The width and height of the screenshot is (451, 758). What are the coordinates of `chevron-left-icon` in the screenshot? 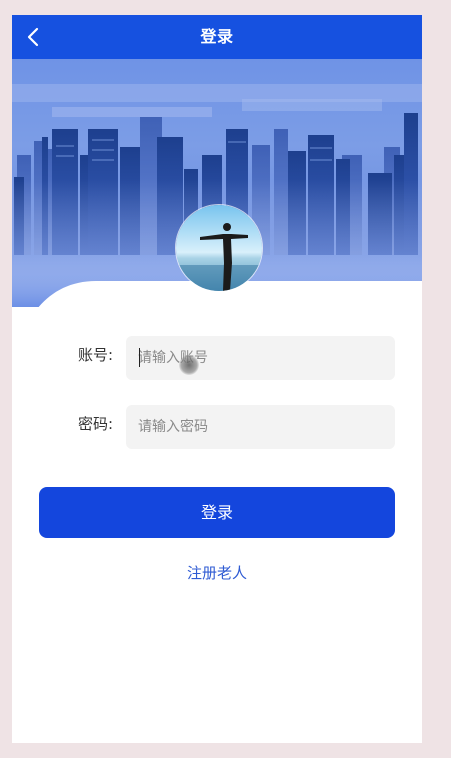 It's located at (35, 37).